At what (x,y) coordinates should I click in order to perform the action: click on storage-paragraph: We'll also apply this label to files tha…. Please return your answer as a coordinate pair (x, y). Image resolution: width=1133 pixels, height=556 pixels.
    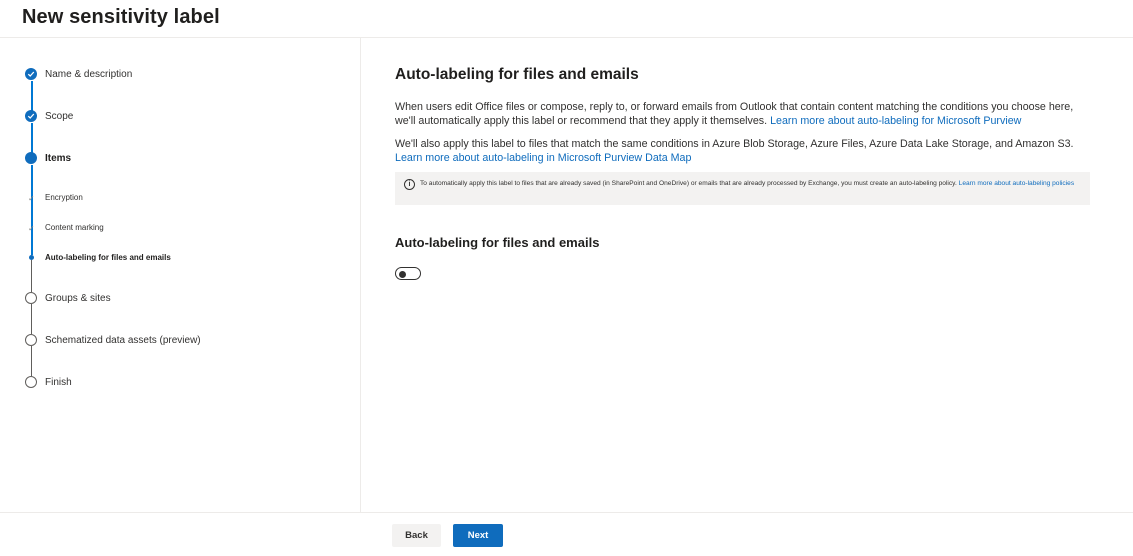
    Looking at the image, I should click on (741, 151).